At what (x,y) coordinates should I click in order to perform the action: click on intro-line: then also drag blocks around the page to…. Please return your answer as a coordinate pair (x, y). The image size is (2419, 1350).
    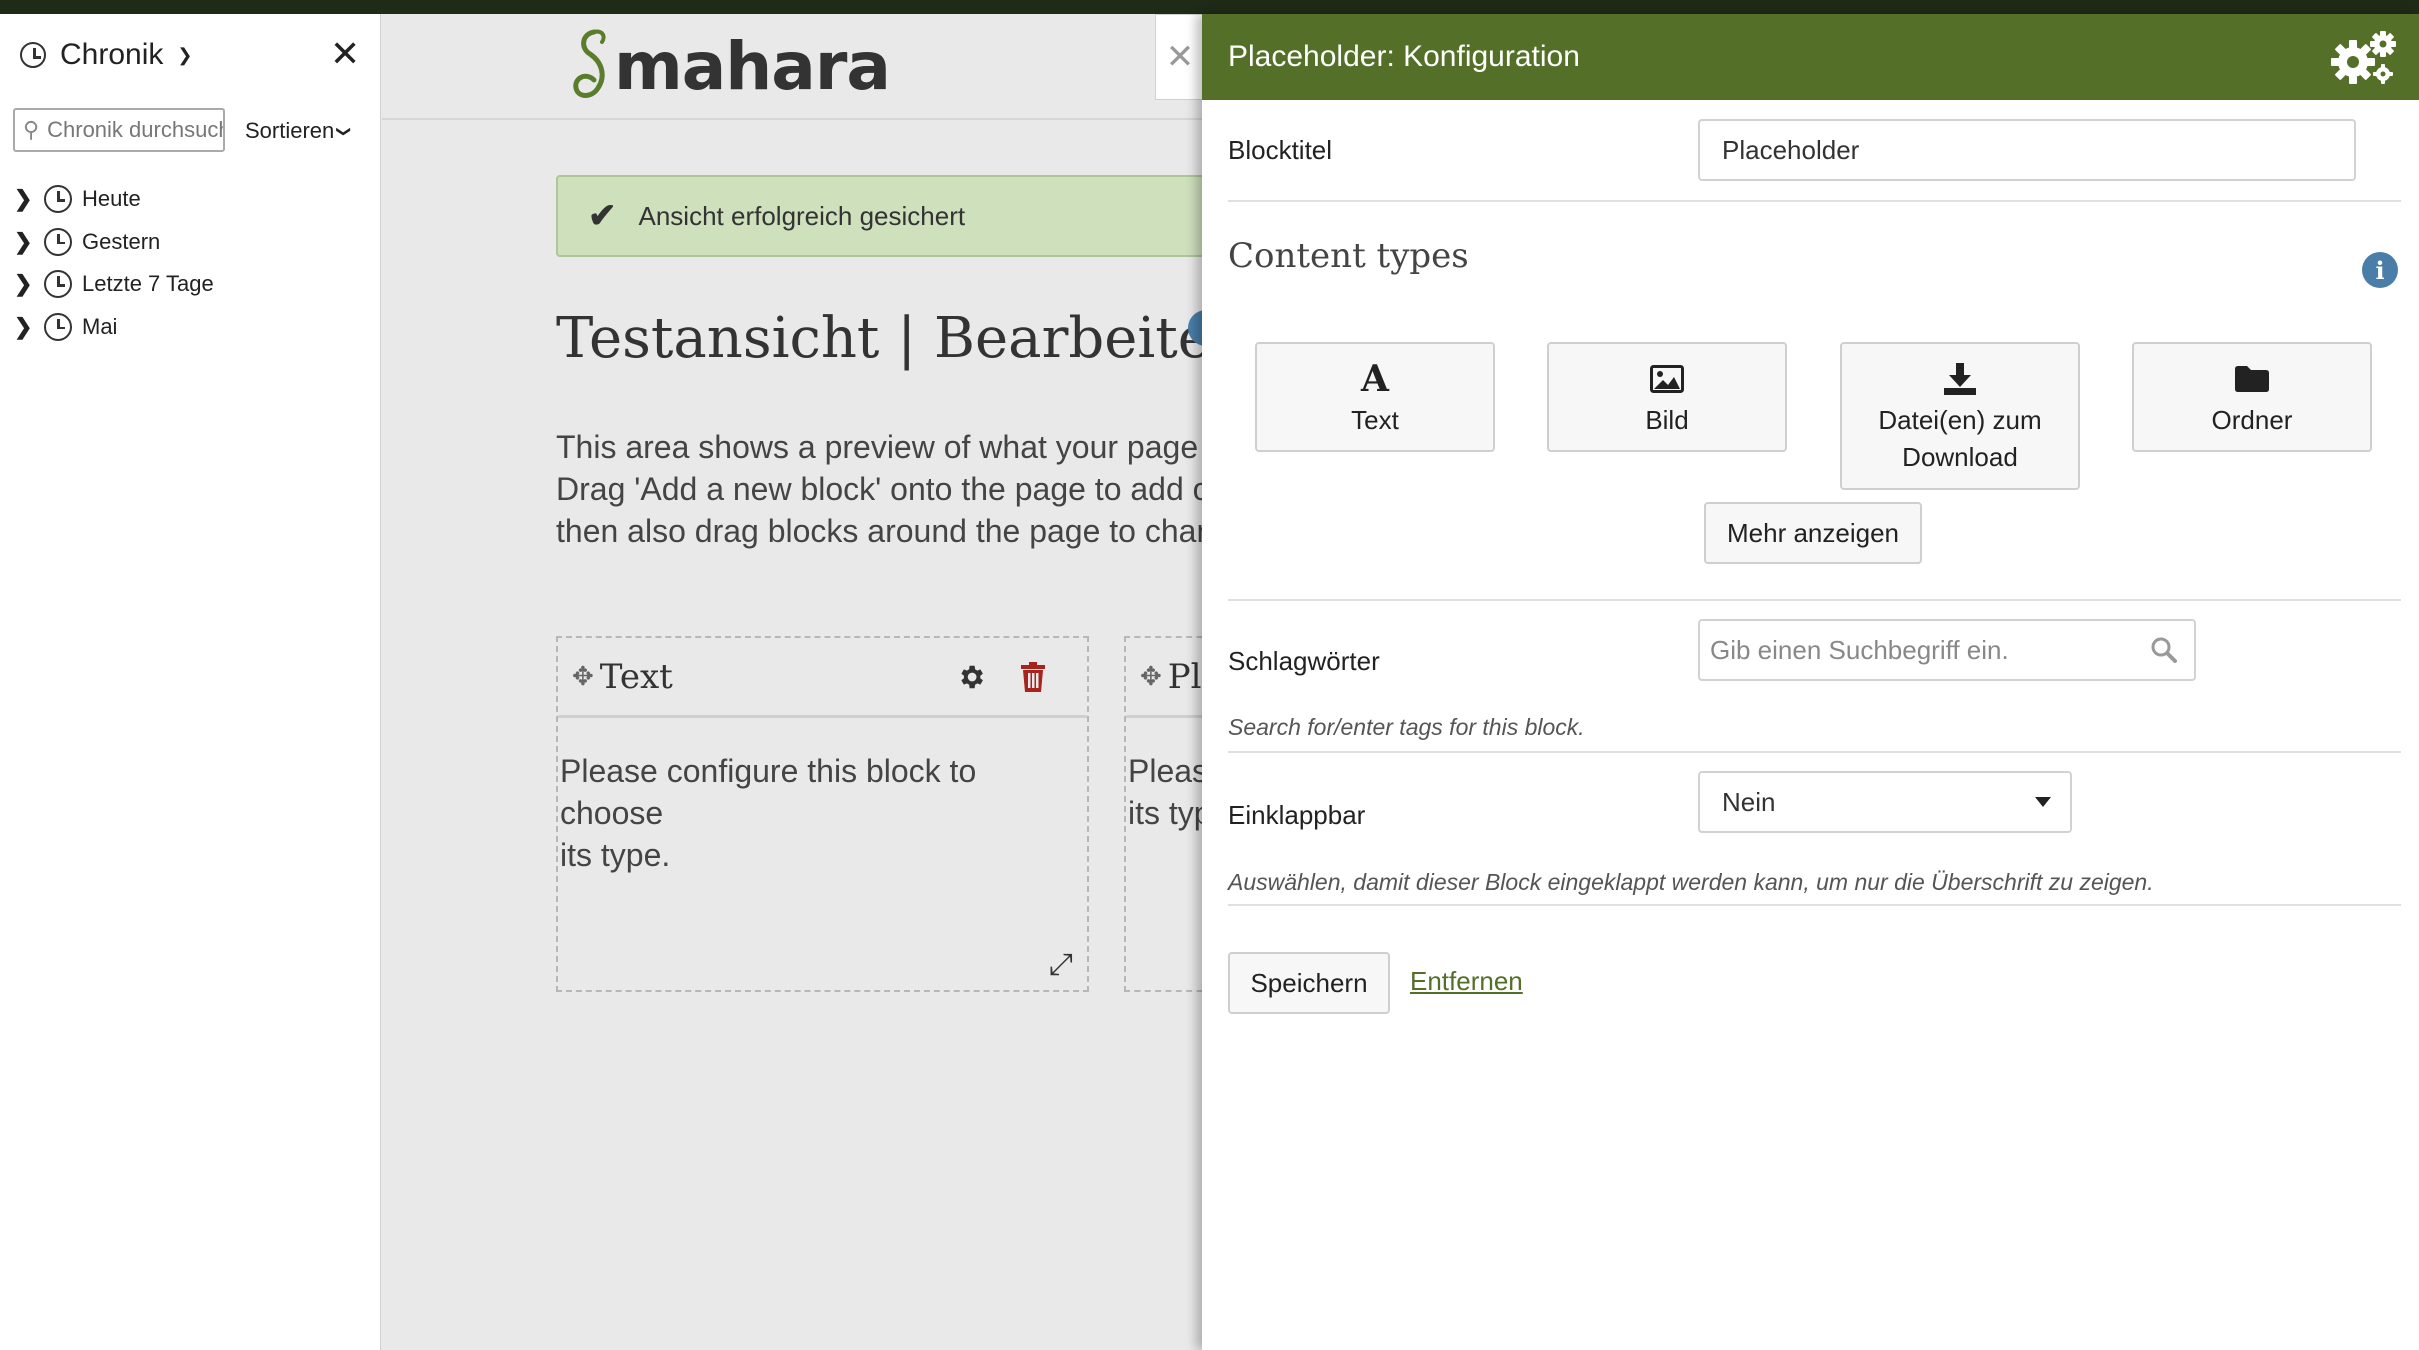
    Looking at the image, I should click on (903, 531).